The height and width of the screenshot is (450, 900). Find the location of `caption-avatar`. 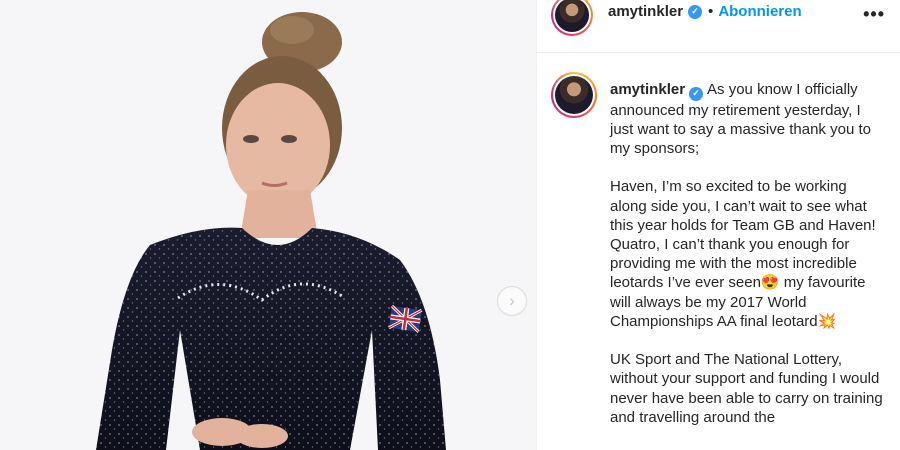

caption-avatar is located at coordinates (574, 95).